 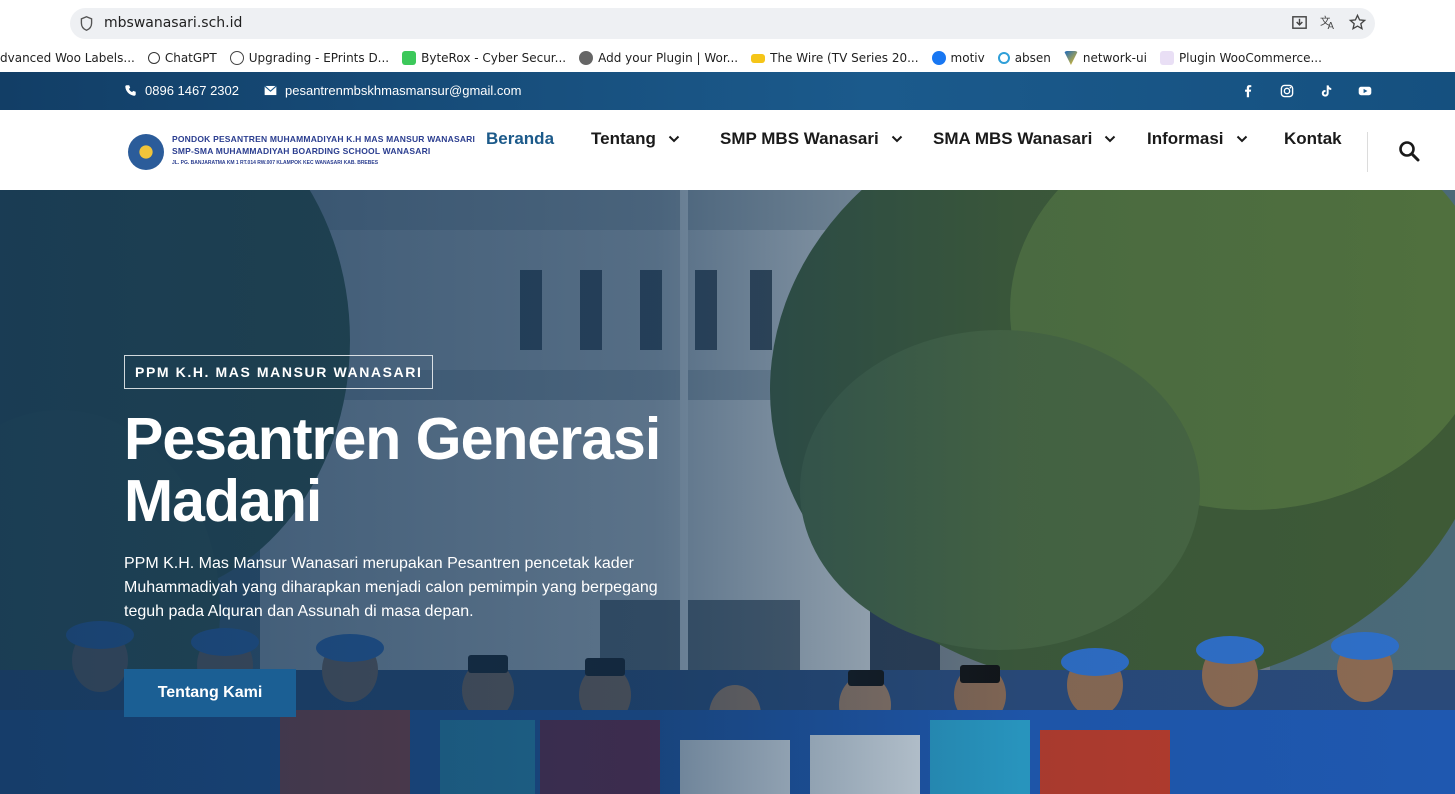 I want to click on nav-label: Beranda, so click(x=520, y=138).